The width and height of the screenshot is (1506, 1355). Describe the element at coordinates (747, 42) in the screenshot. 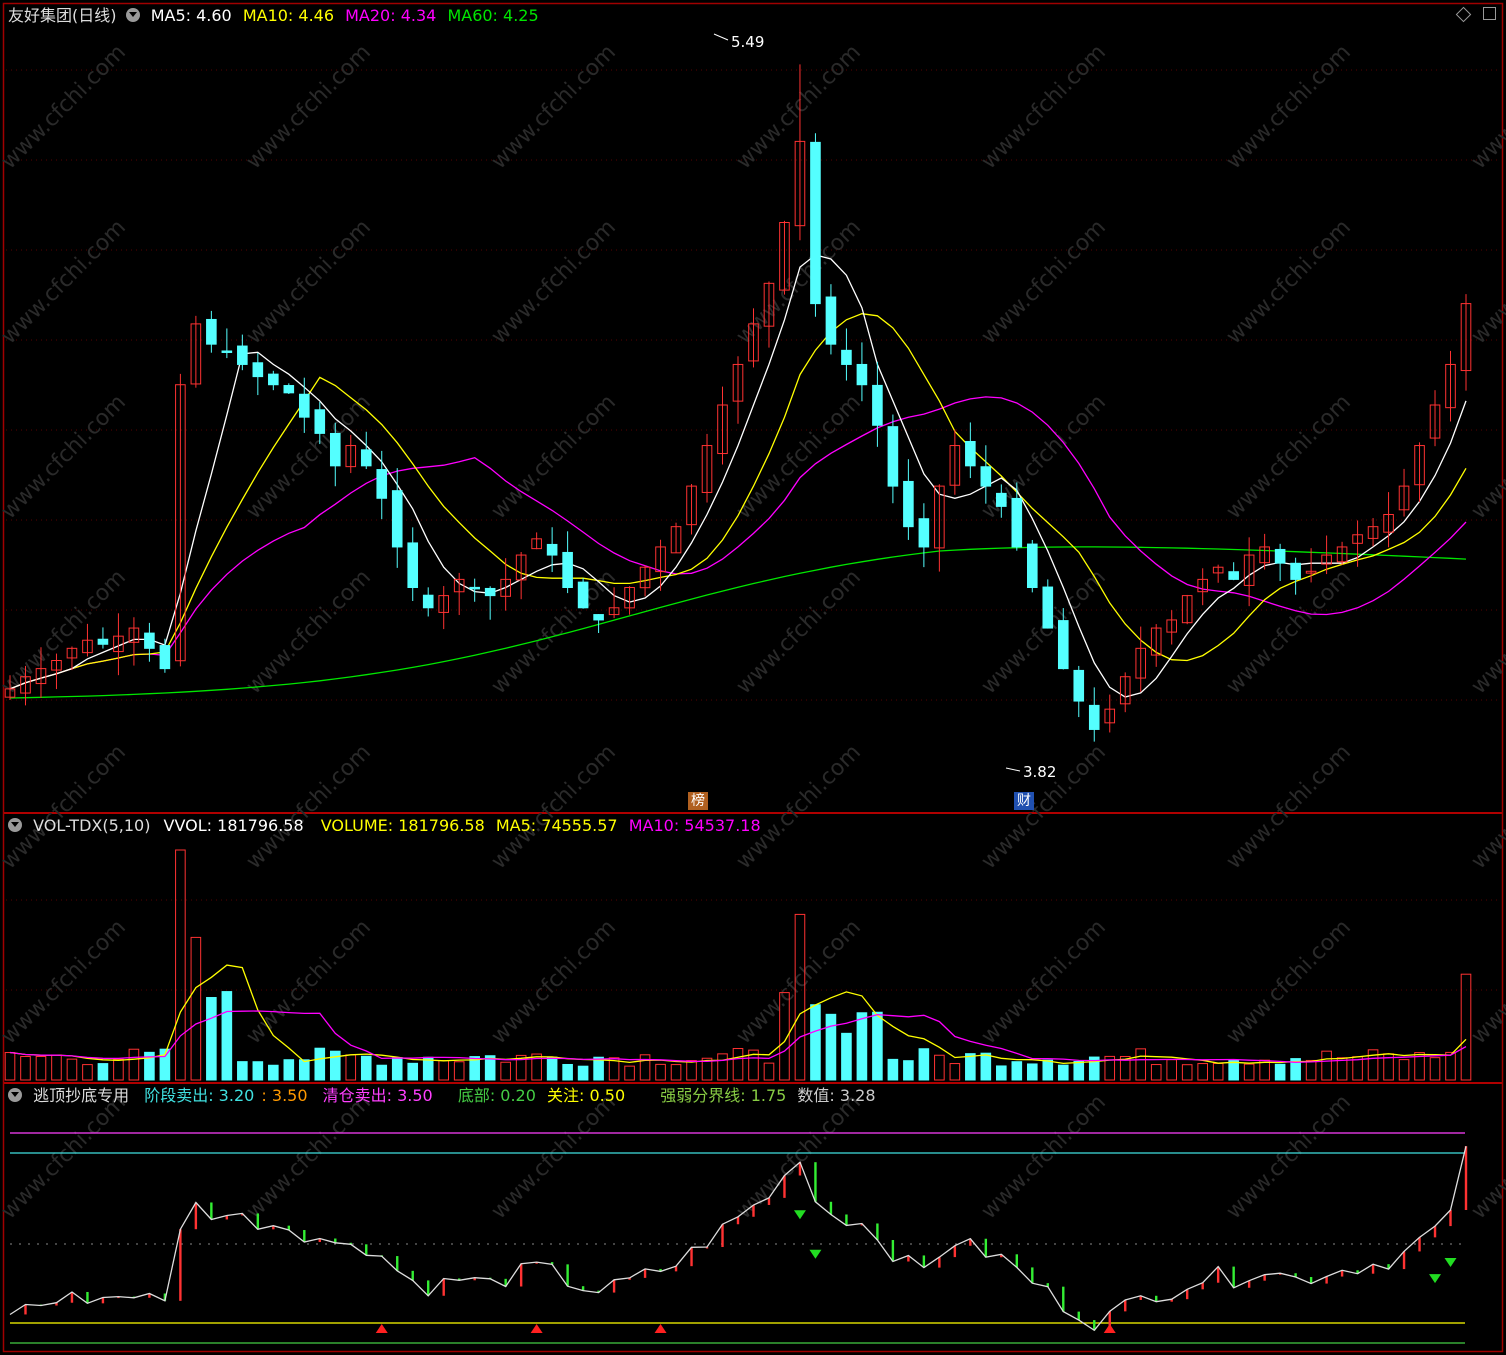

I see `high-label: 5.49` at that location.